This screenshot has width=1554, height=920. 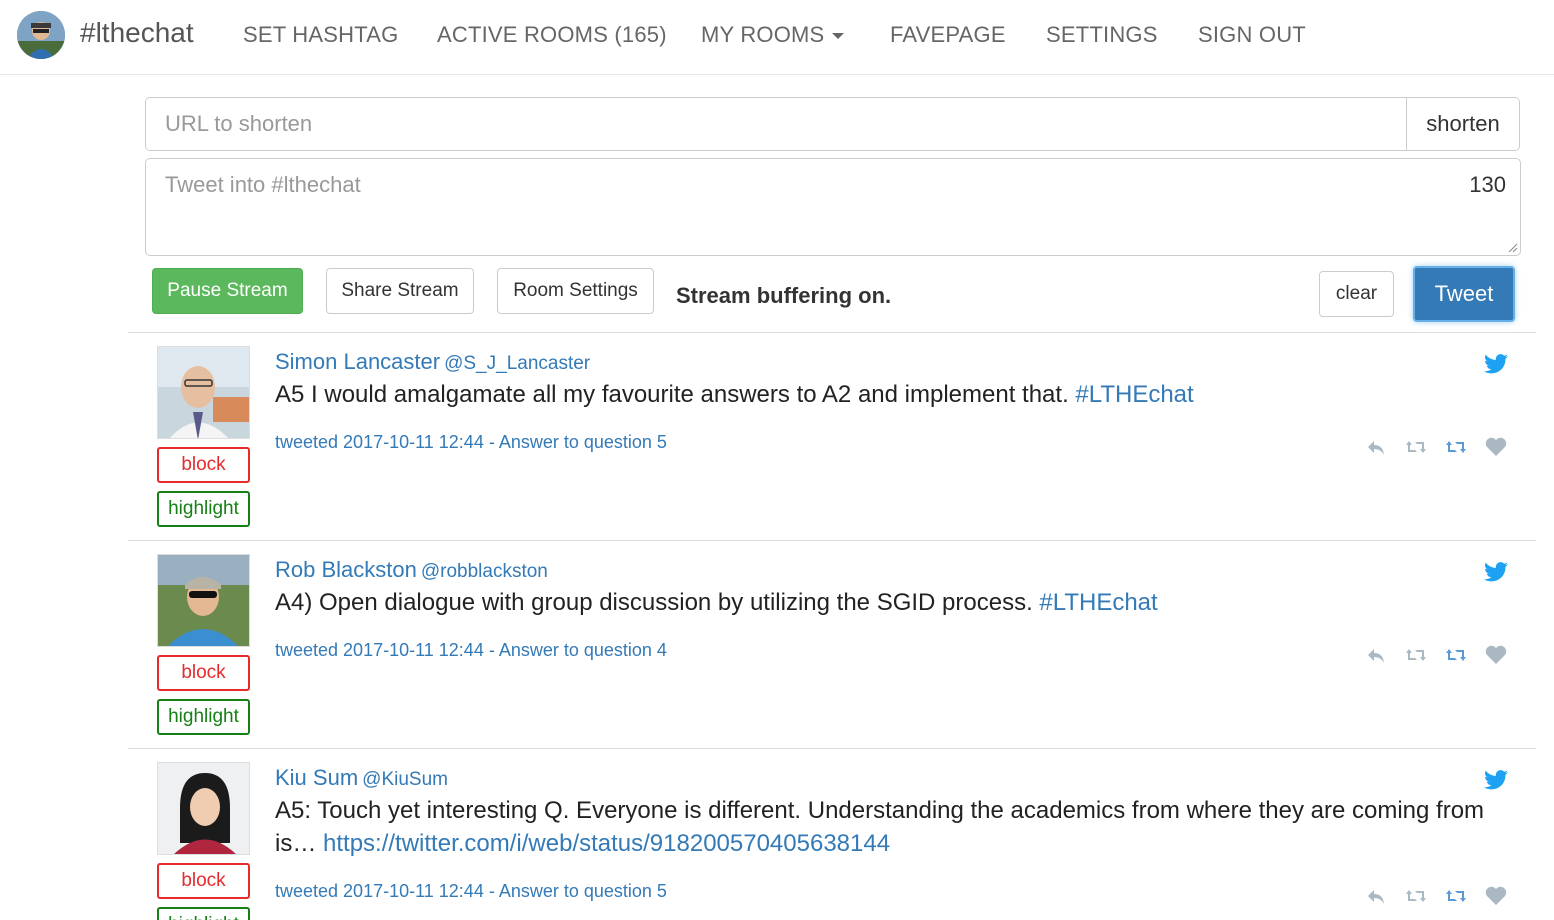 What do you see at coordinates (1487, 184) in the screenshot?
I see `char-counter: 130` at bounding box center [1487, 184].